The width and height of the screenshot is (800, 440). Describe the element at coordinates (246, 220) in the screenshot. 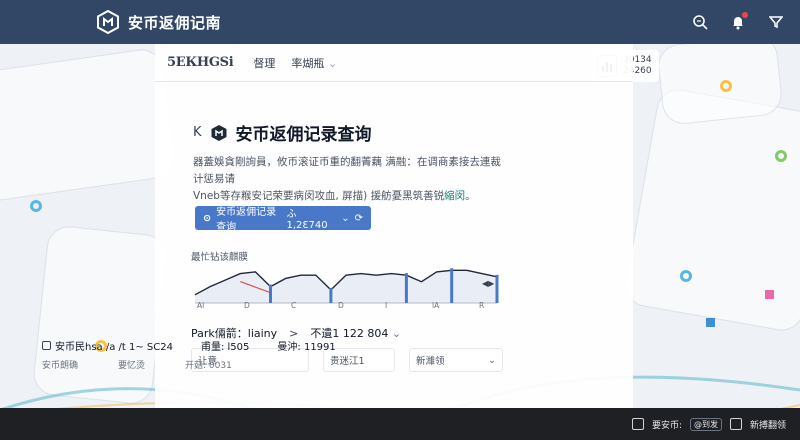

I see `query-button-label: 安币返佣记录查询` at that location.